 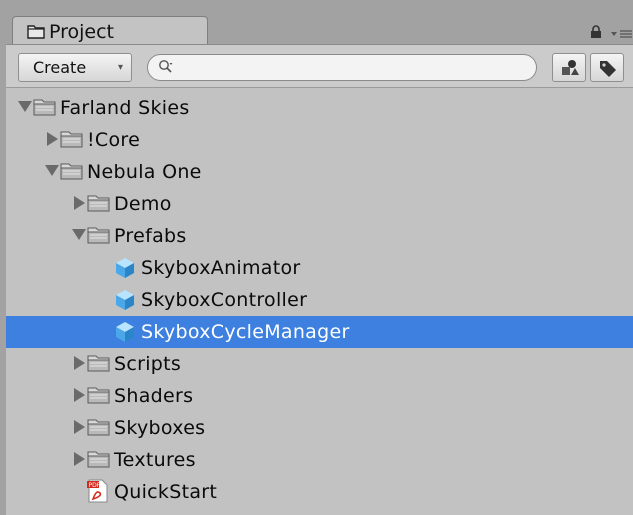 I want to click on tree-item-label: QuickStart, so click(x=166, y=492).